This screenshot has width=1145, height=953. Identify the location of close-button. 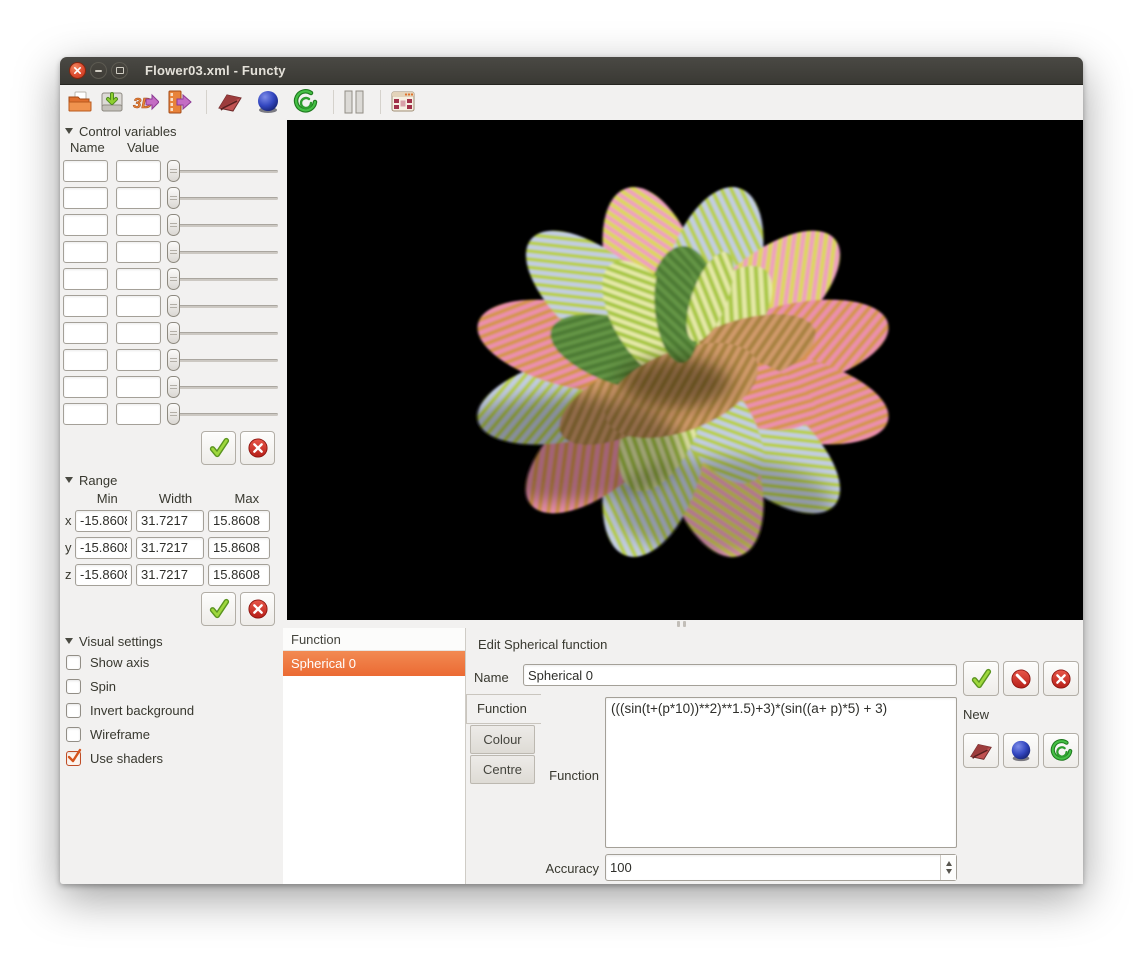
(77, 70).